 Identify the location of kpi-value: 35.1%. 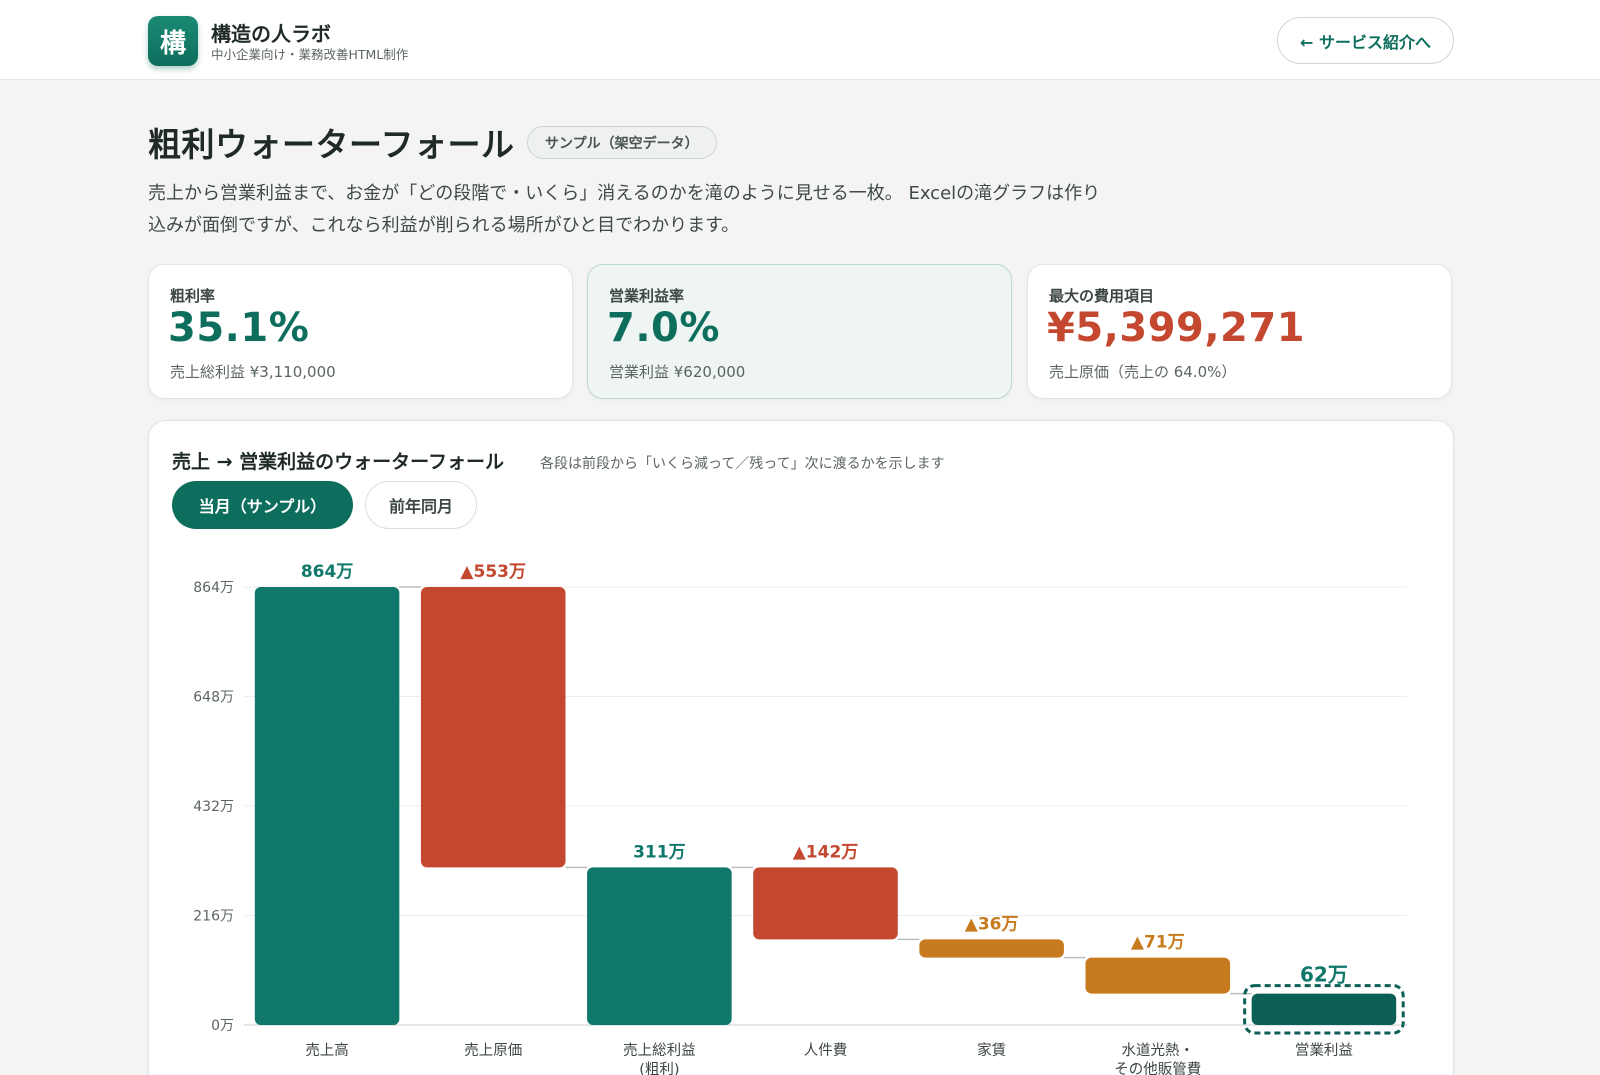
(239, 328).